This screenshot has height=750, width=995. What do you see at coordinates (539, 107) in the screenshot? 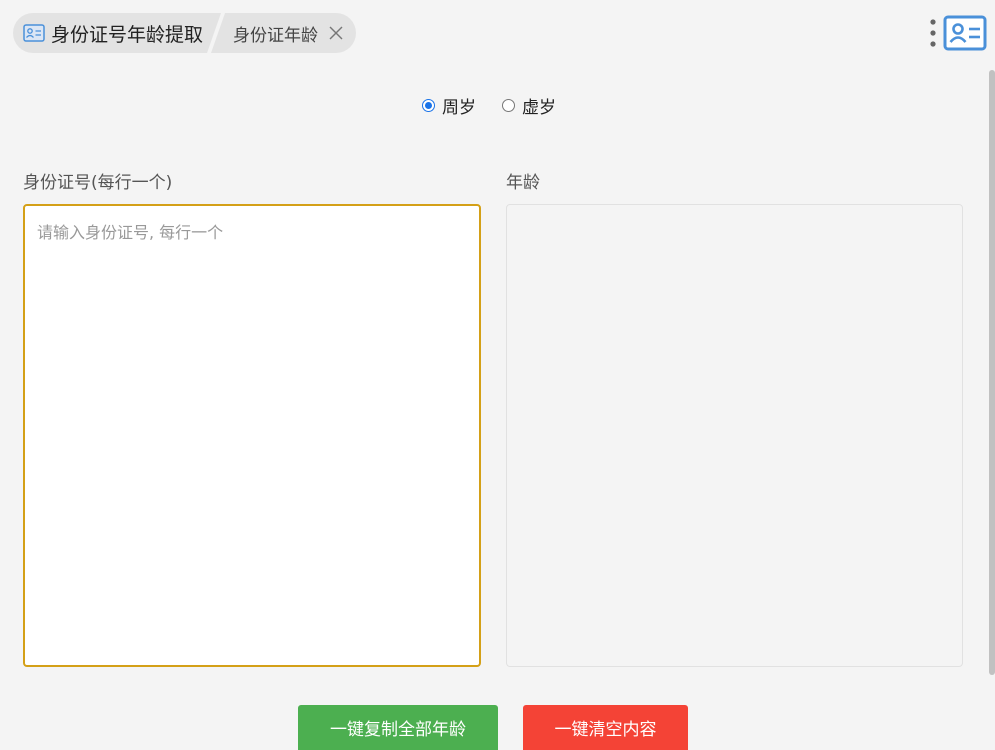
I see `radio-label-nominal-age: 虚岁` at bounding box center [539, 107].